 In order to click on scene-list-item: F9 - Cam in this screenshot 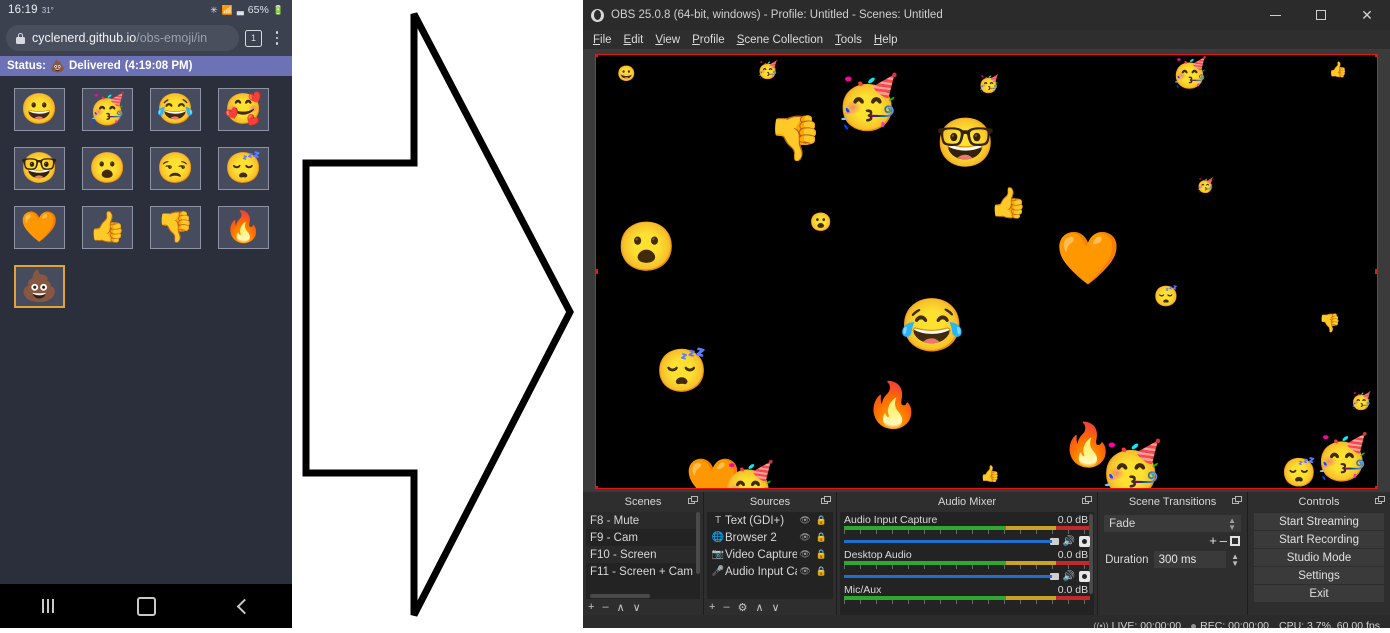, I will do `click(643, 537)`.